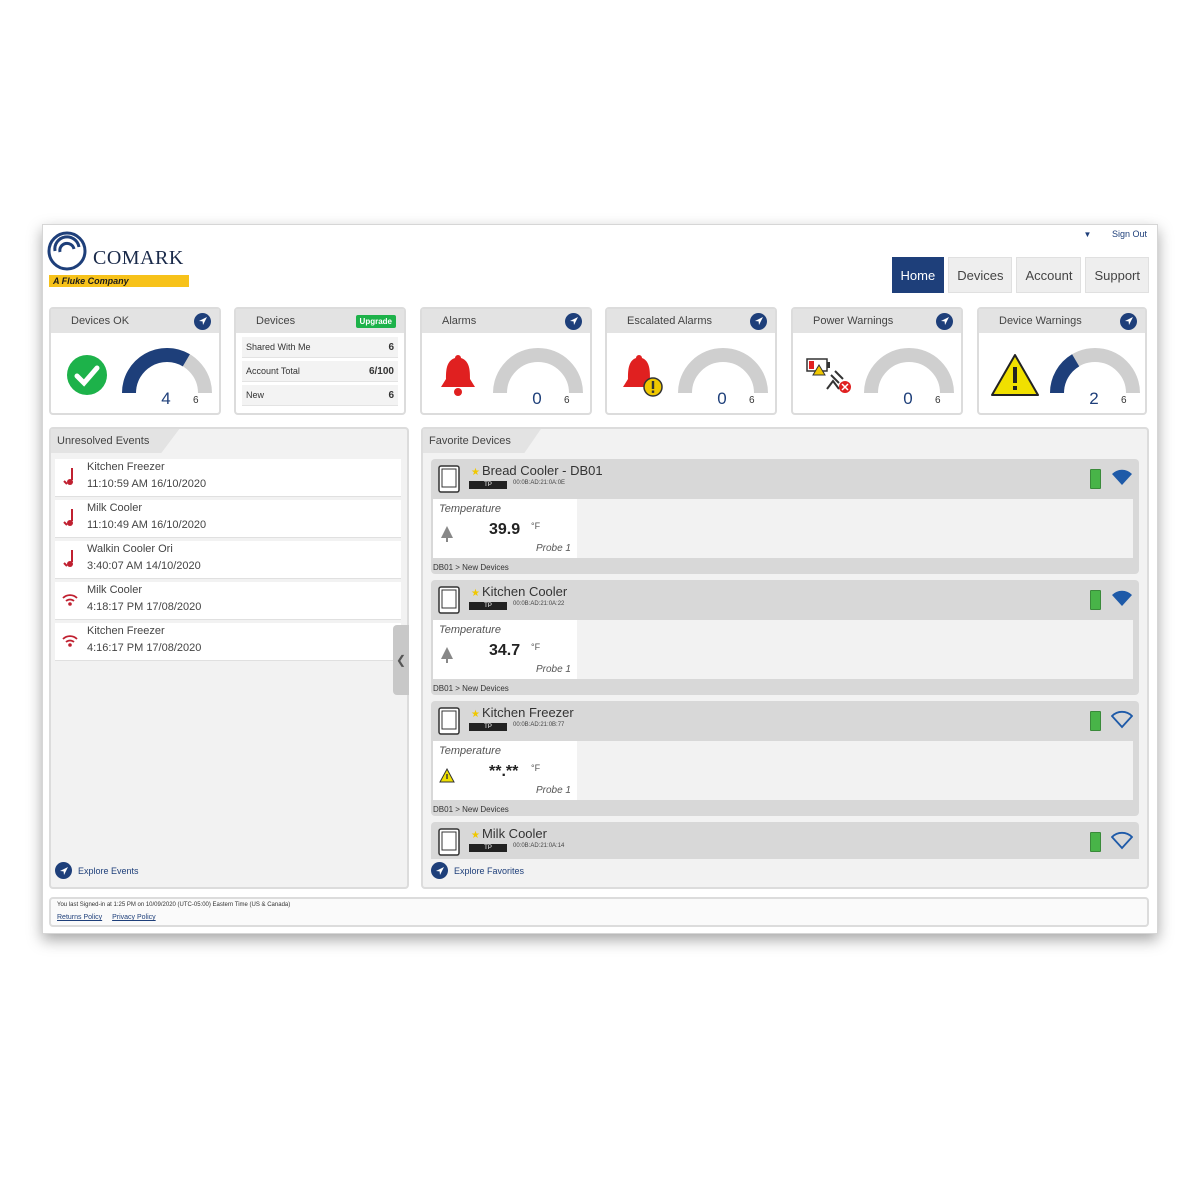 The image size is (1200, 1200). What do you see at coordinates (908, 398) in the screenshot?
I see `gauge-value: 0` at bounding box center [908, 398].